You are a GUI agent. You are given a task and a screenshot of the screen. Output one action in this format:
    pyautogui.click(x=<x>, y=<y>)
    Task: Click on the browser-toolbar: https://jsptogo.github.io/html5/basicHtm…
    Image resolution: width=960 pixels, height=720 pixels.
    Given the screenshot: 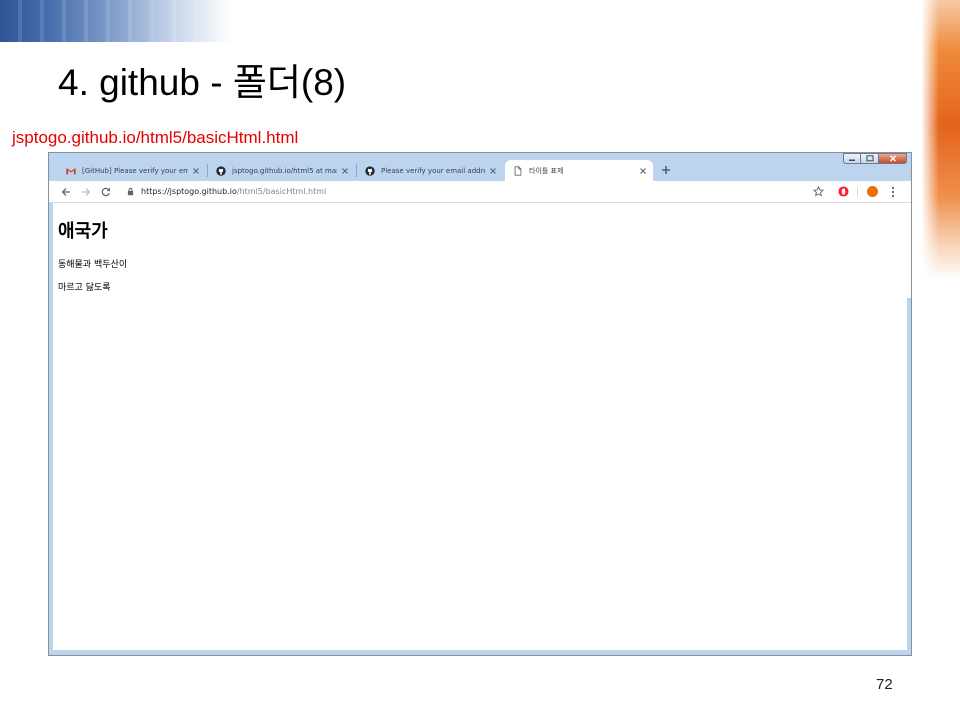 What is the action you would take?
    pyautogui.click(x=480, y=192)
    